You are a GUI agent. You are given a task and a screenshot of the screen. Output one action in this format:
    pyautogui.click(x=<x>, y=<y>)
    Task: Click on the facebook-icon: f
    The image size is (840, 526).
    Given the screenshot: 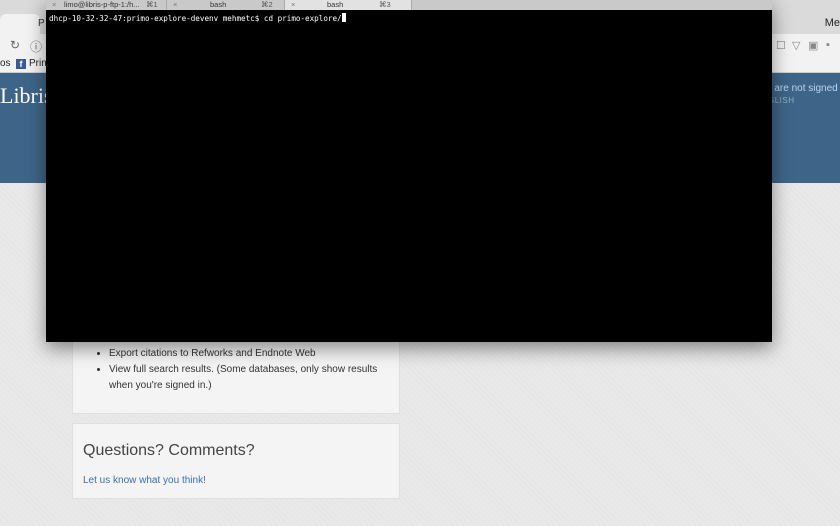 What is the action you would take?
    pyautogui.click(x=21, y=64)
    